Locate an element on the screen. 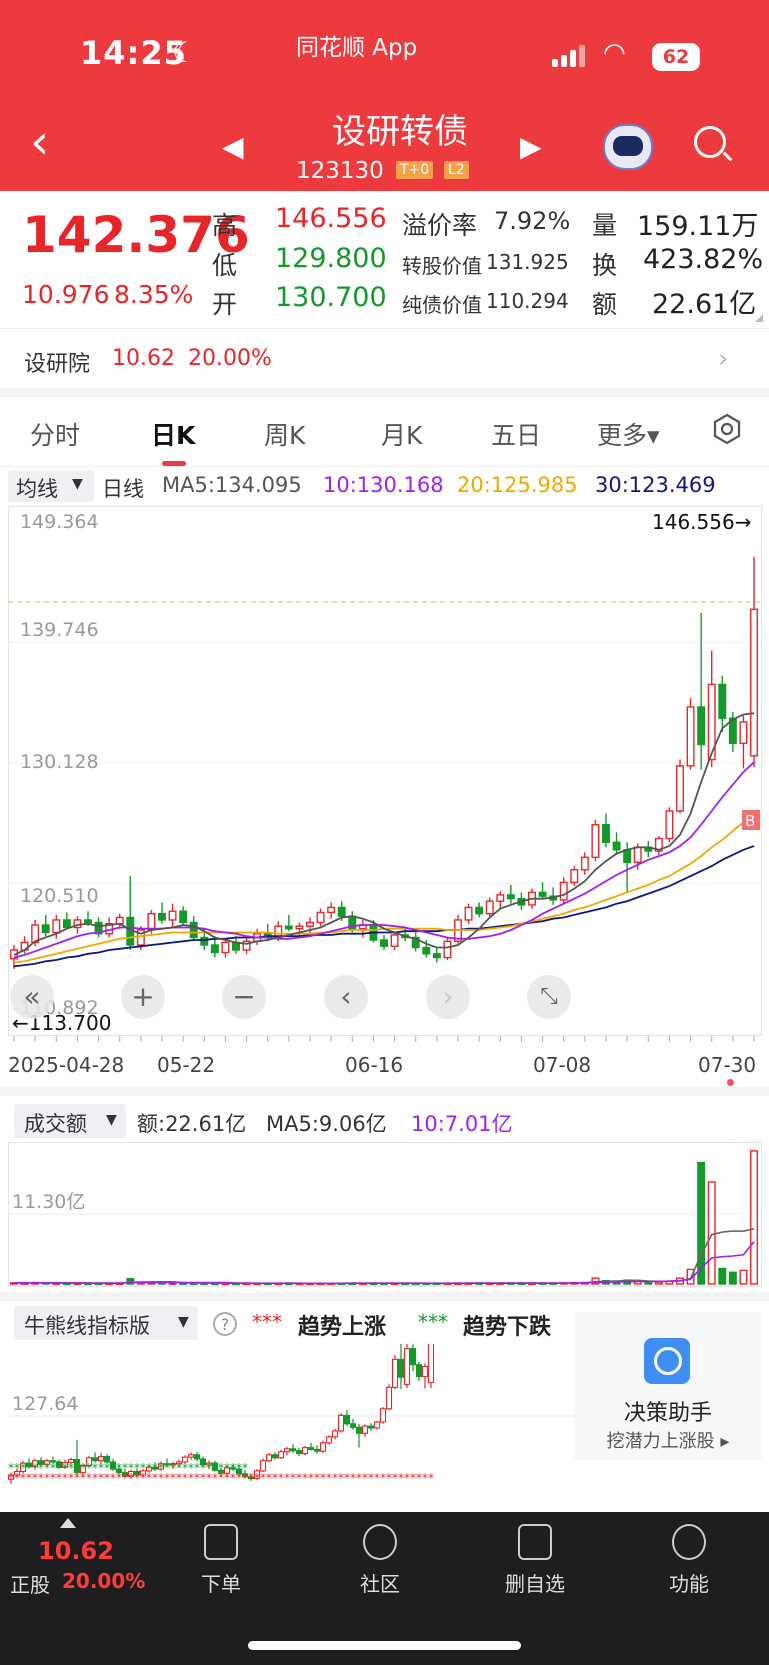  y-tick-label: 149.364 is located at coordinates (59, 522).